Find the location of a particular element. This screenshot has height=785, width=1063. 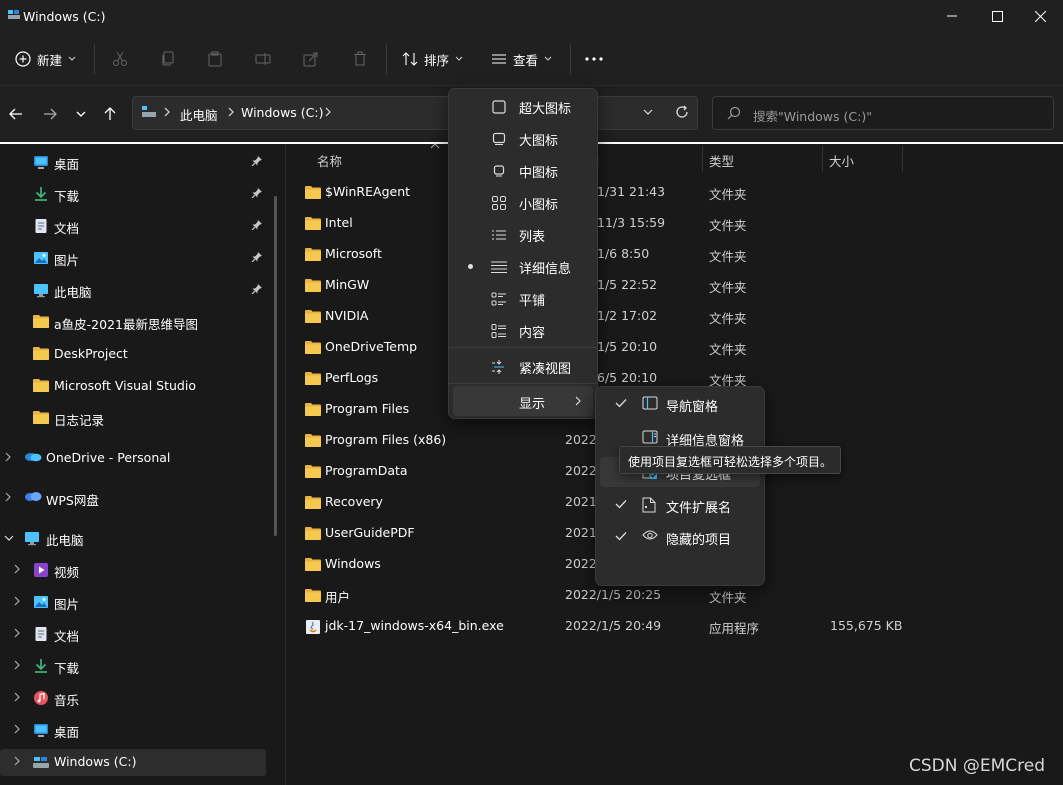

recent-locations-button is located at coordinates (81, 114).